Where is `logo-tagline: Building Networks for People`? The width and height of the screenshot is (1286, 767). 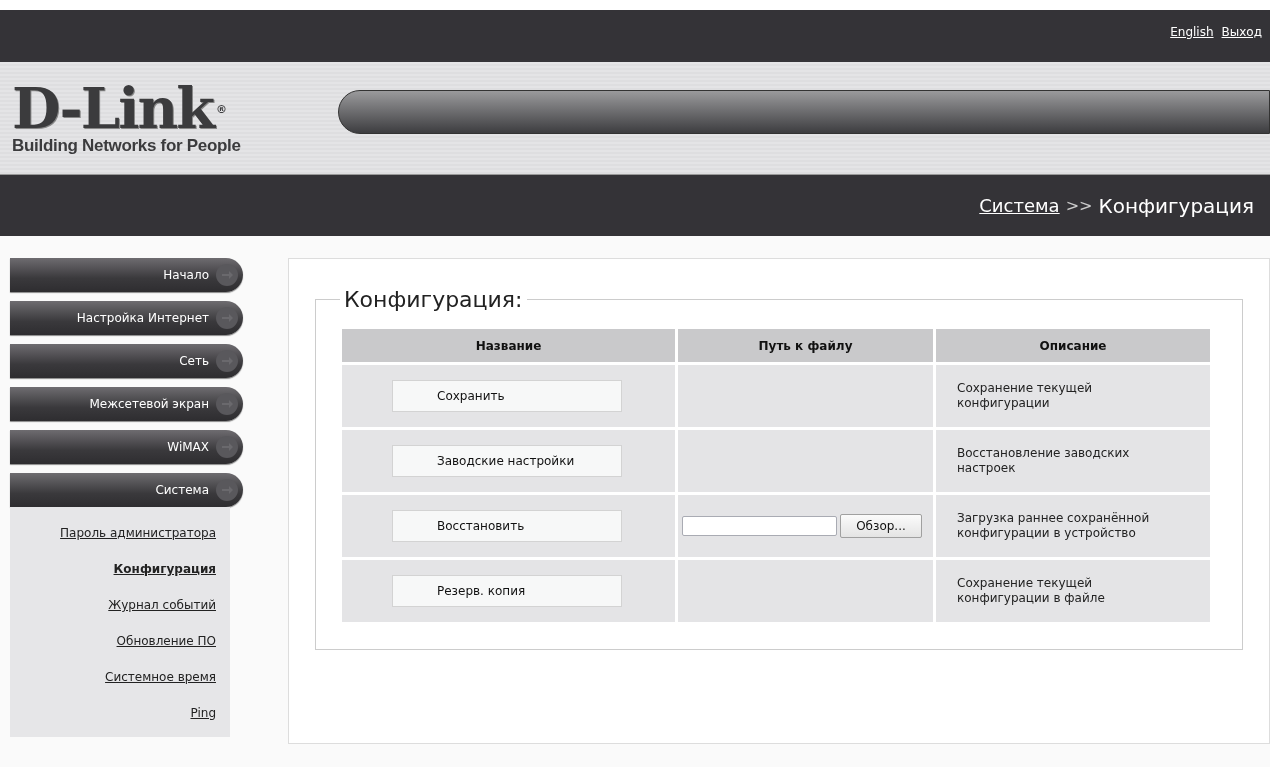 logo-tagline: Building Networks for People is located at coordinates (127, 146).